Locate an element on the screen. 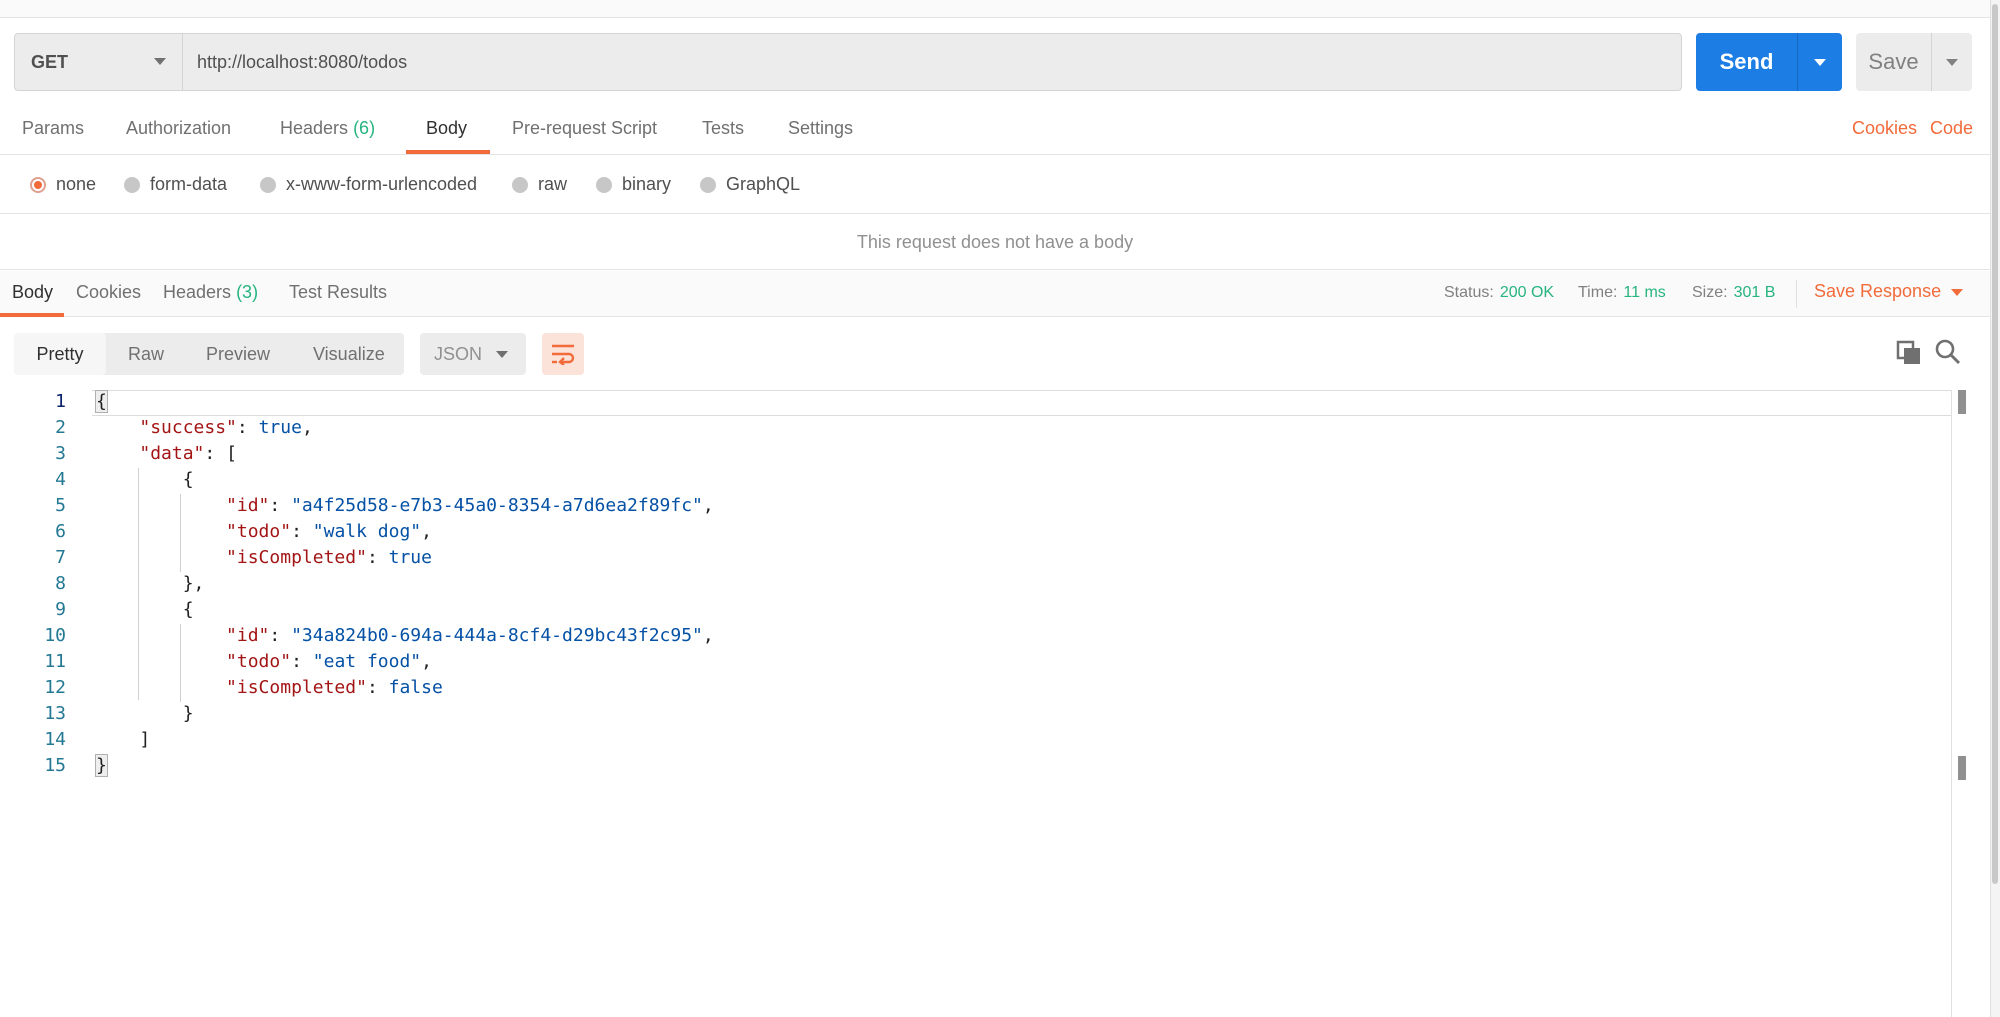 The height and width of the screenshot is (1017, 2000). radio-graphql-label: GraphQL is located at coordinates (763, 184).